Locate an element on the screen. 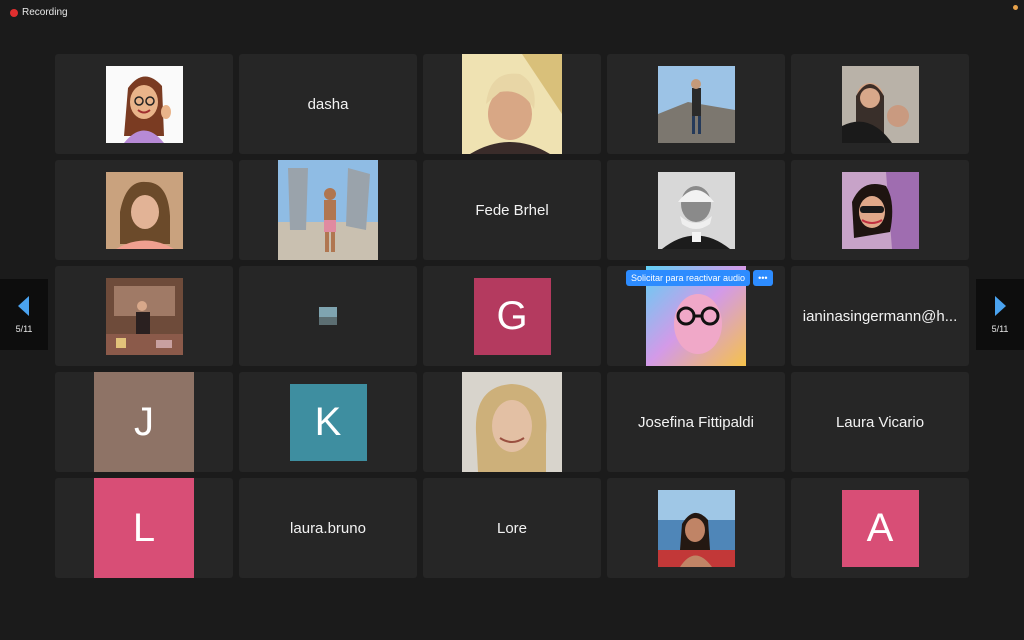  audio-request-bar: Solicitar para reactivar audio ••• is located at coordinates (699, 278).